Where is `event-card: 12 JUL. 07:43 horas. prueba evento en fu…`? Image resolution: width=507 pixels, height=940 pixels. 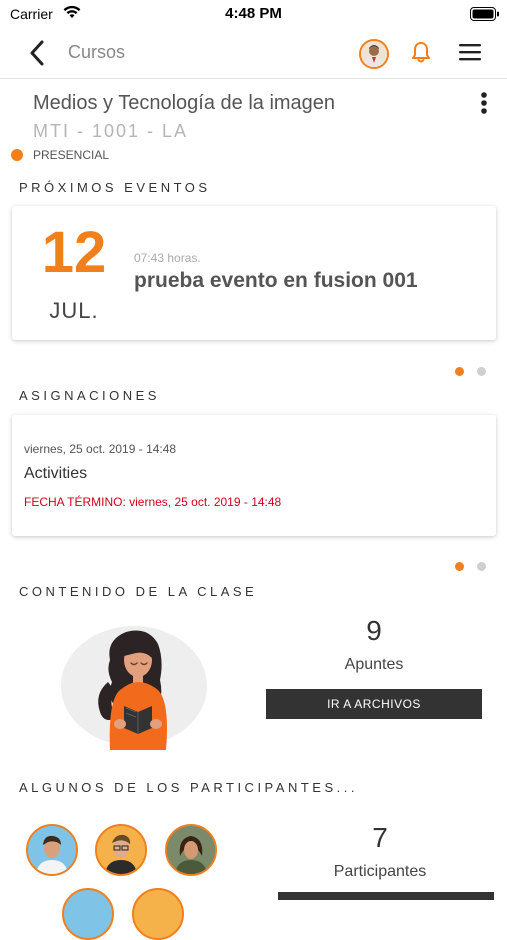
event-card: 12 JUL. 07:43 horas. prueba evento en fu… is located at coordinates (254, 273).